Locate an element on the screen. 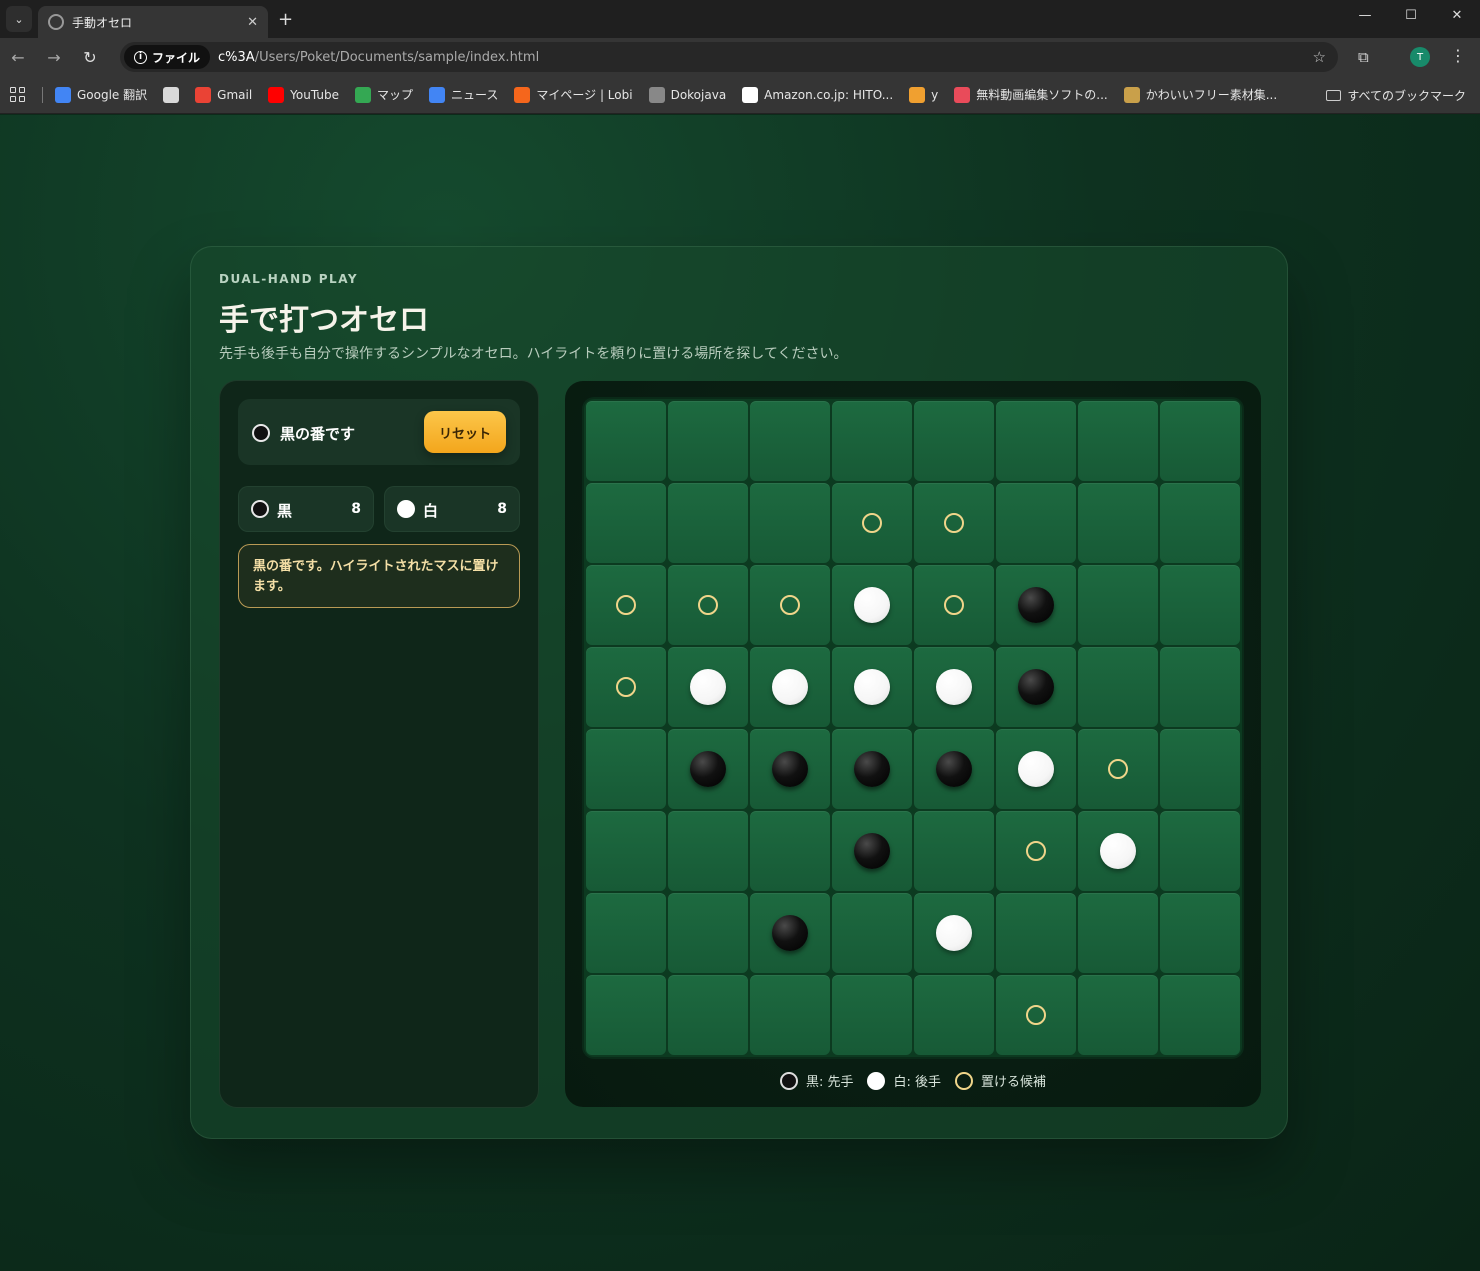  board-cell-r7c4 is located at coordinates (872, 933).